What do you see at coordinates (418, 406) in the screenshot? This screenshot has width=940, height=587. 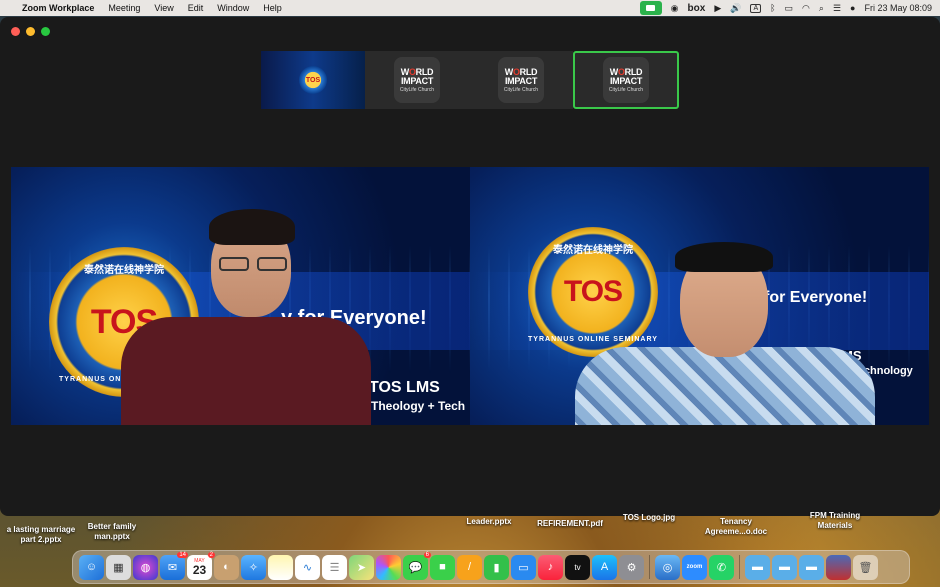 I see `lms-tagline: Theology + Tech` at bounding box center [418, 406].